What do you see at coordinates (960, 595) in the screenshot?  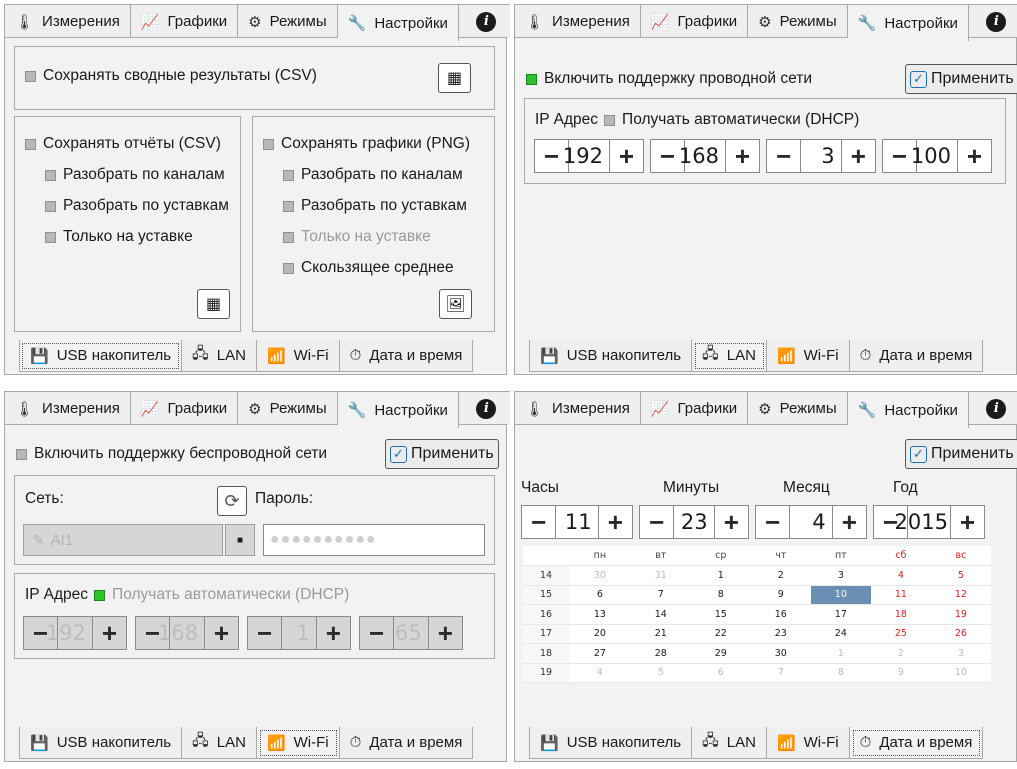 I see `calendar-day: 12` at bounding box center [960, 595].